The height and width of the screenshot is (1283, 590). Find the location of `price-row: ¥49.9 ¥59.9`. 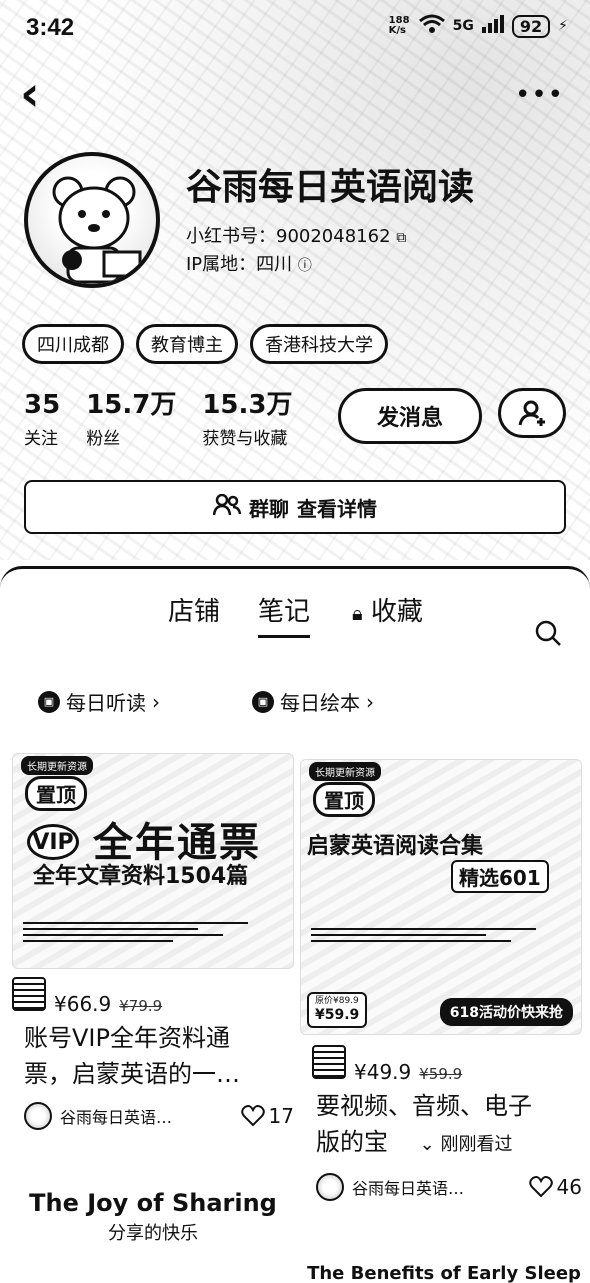

price-row: ¥49.9 ¥59.9 is located at coordinates (441, 1064).